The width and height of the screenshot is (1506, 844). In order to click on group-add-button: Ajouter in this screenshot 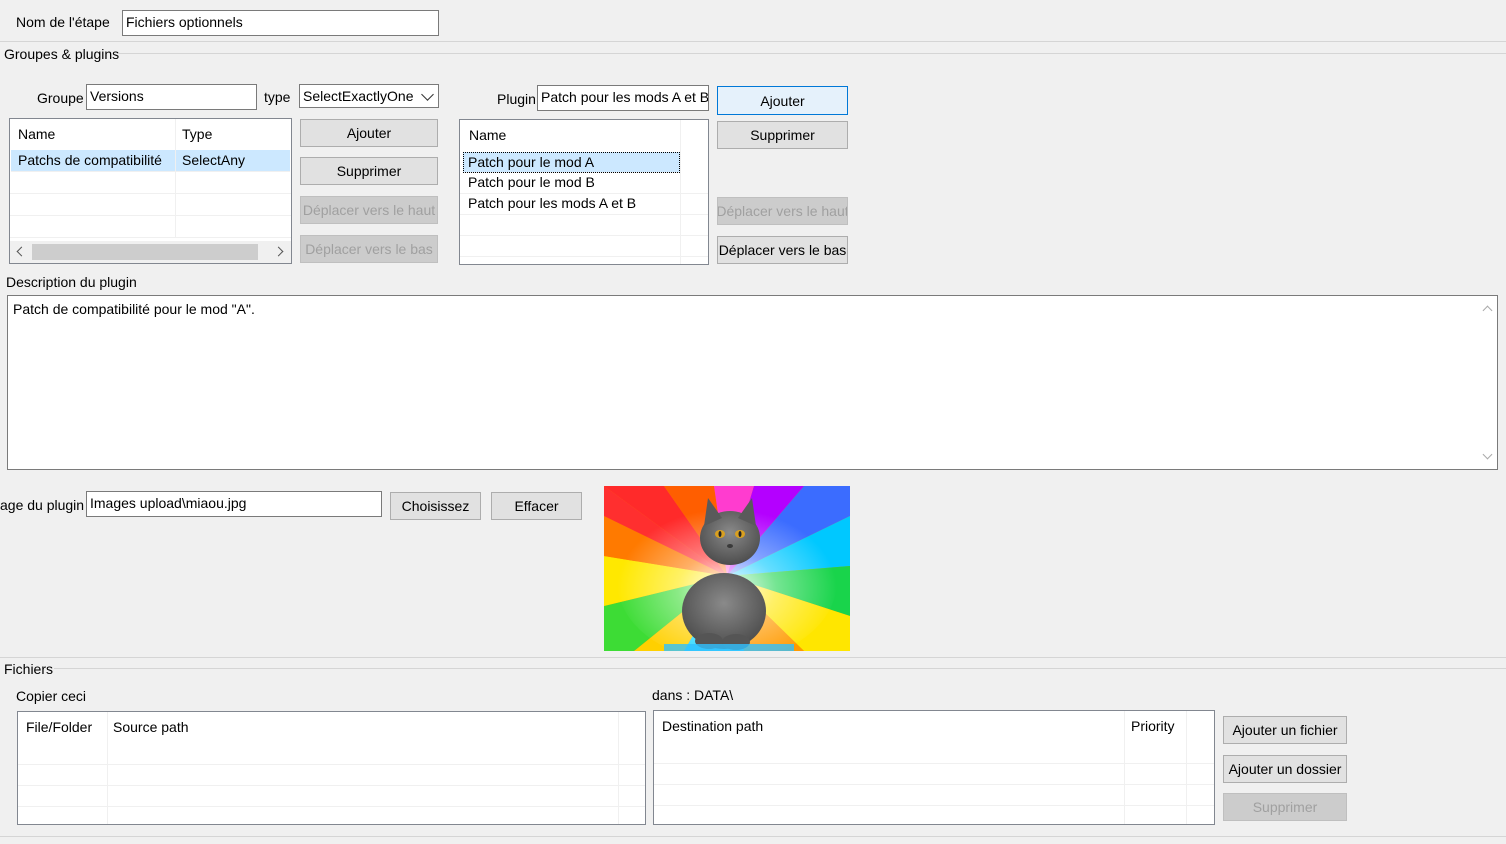, I will do `click(369, 133)`.